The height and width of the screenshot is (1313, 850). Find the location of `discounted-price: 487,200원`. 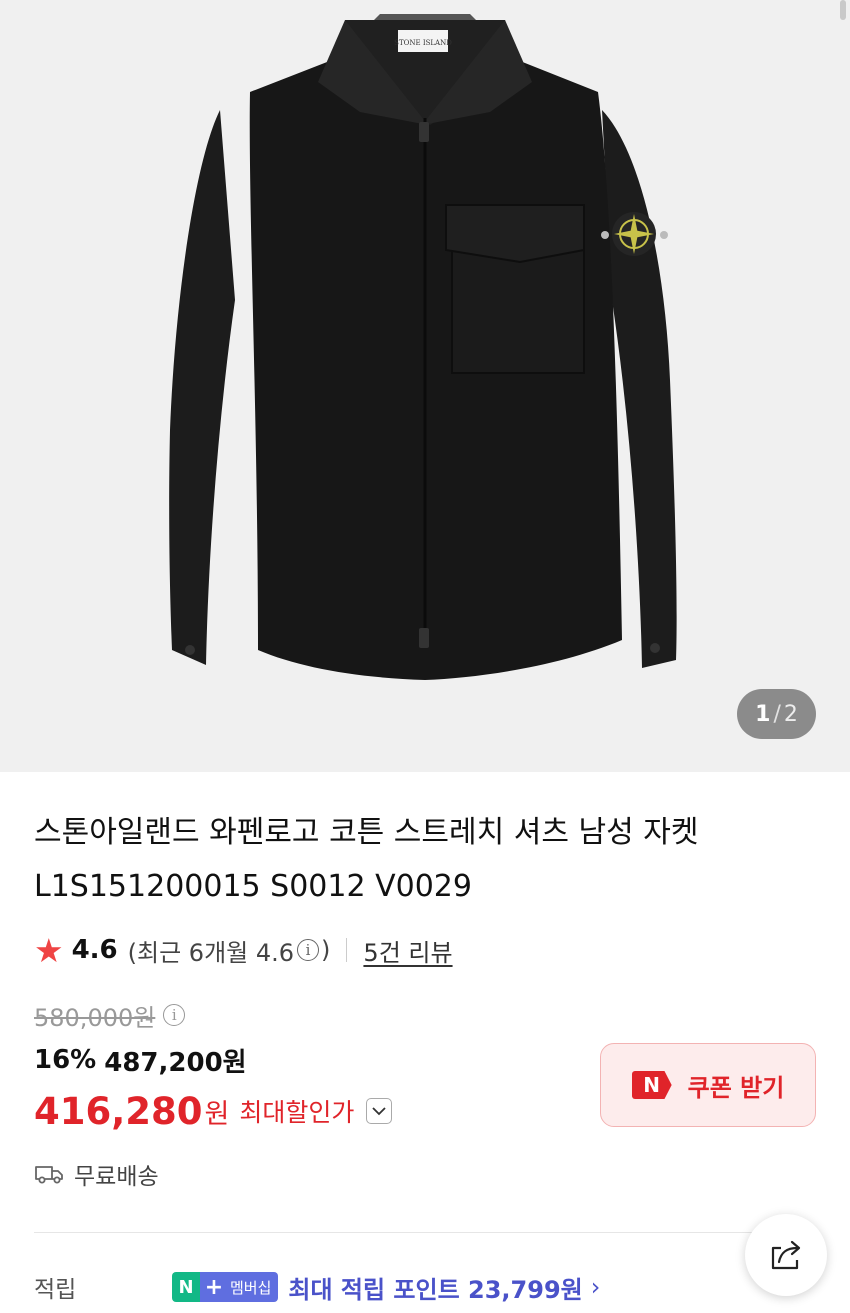

discounted-price: 487,200원 is located at coordinates (175, 1062).